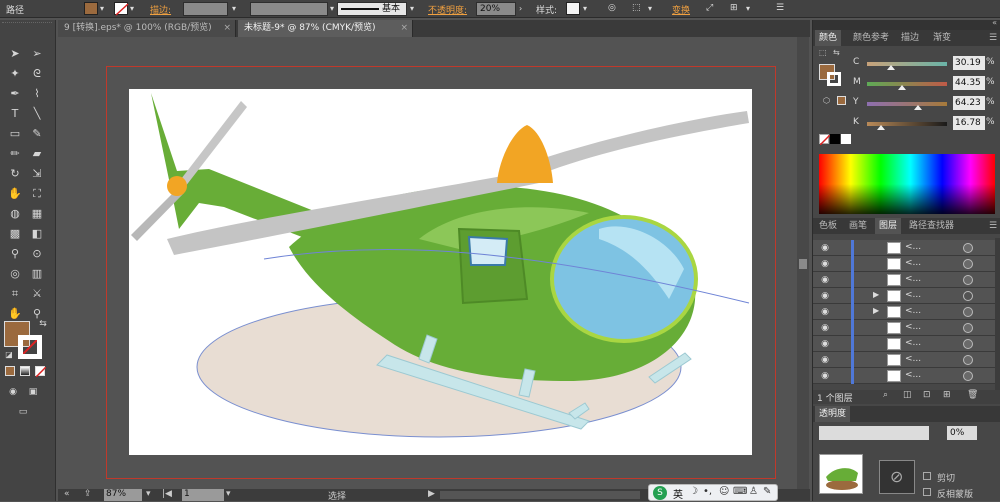 The height and width of the screenshot is (502, 1000). I want to click on swap-colors-icon: ⇆, so click(43, 324).